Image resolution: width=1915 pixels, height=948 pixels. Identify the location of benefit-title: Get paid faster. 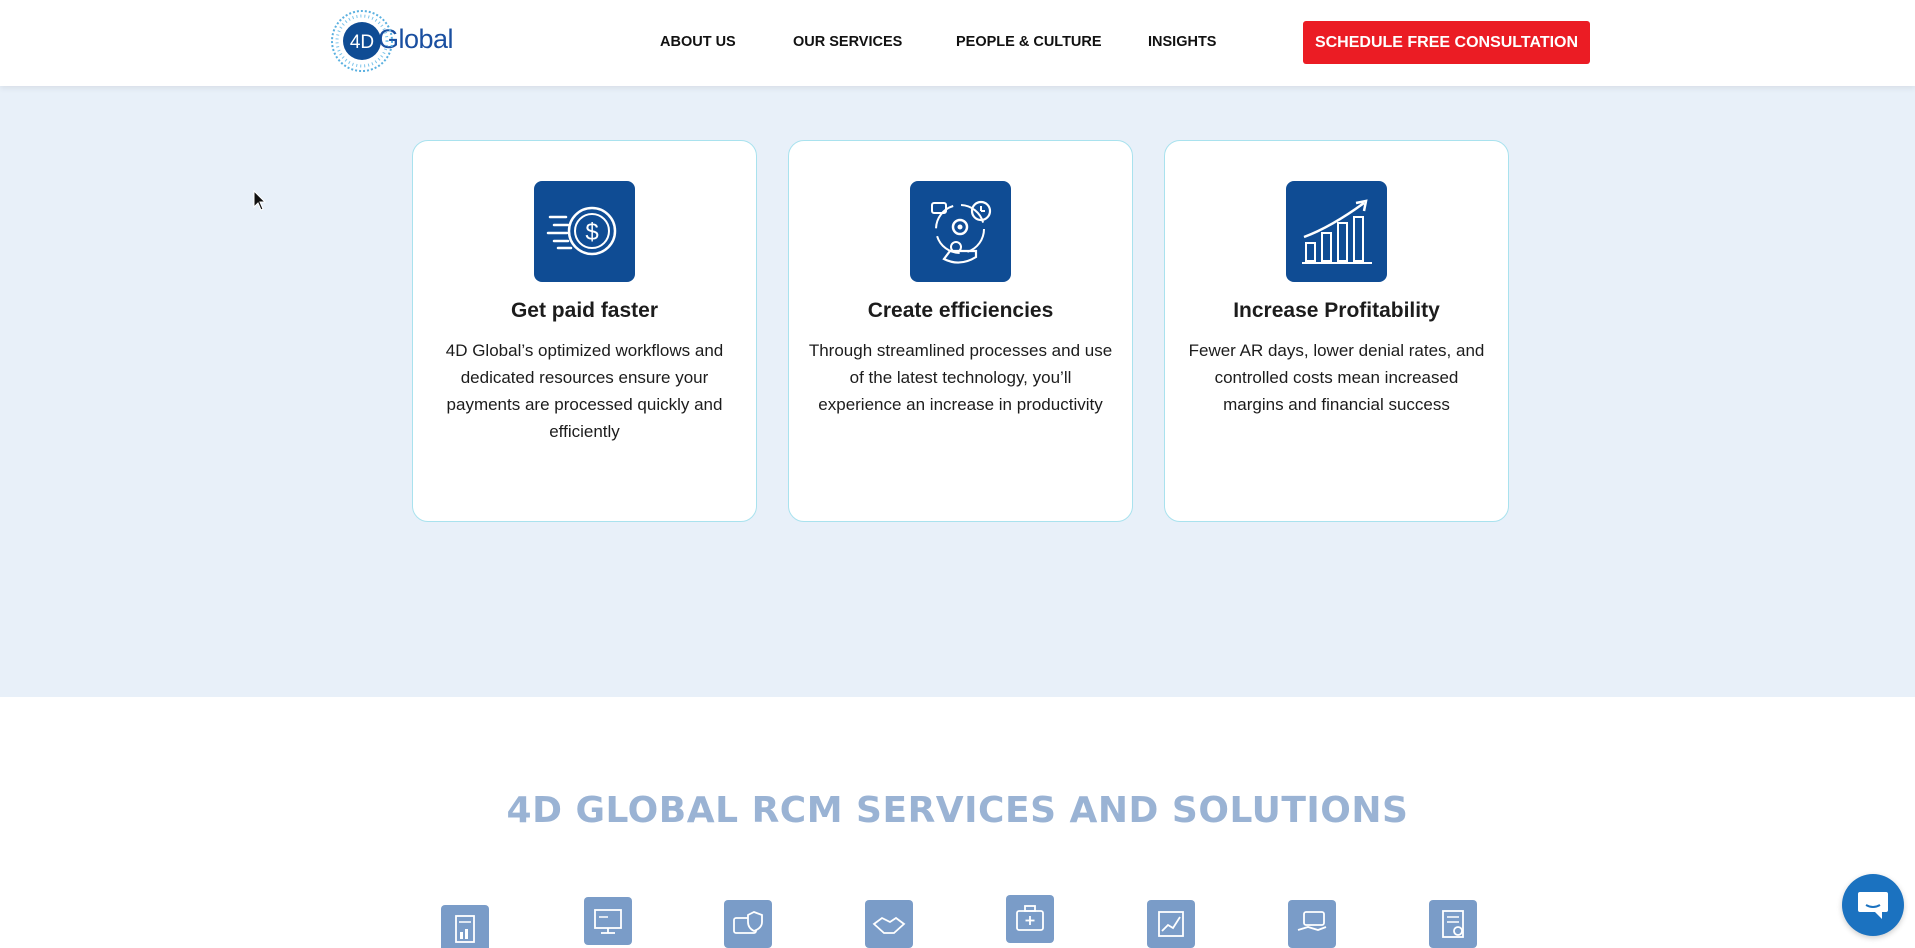
(584, 310).